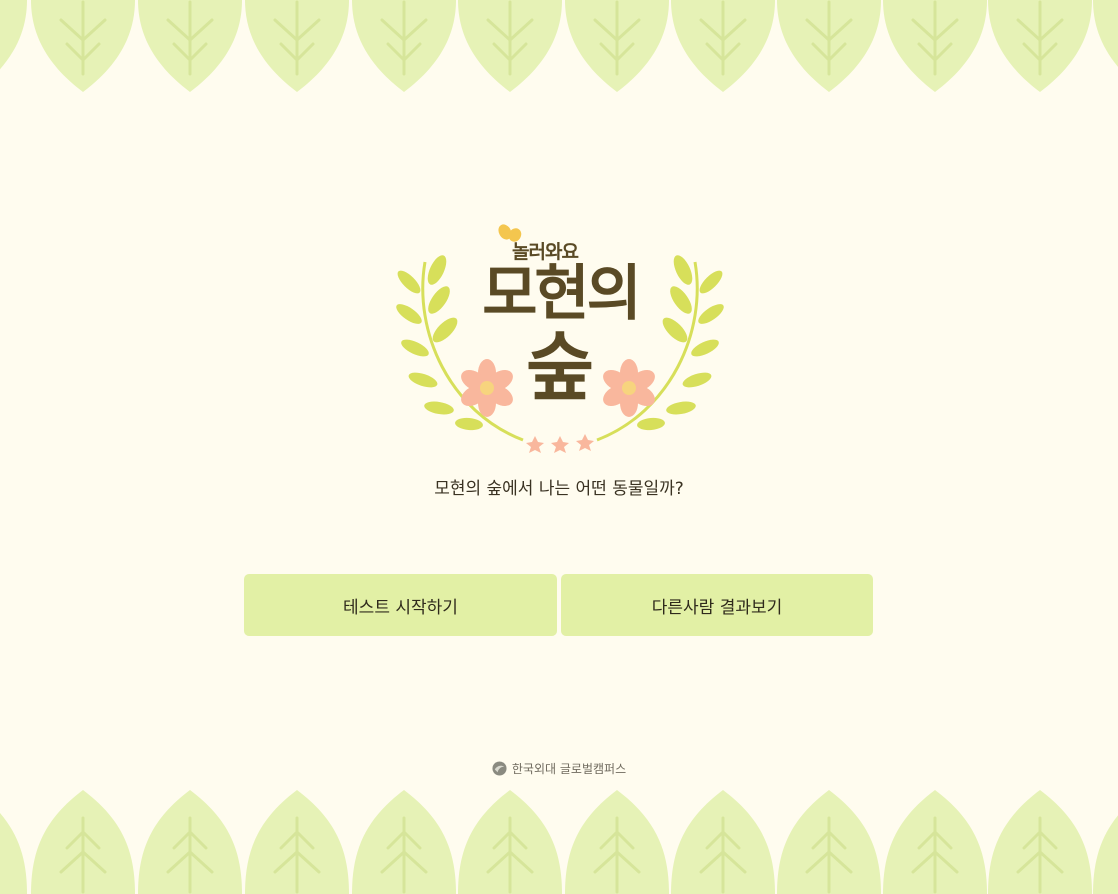 The height and width of the screenshot is (894, 1118). I want to click on university-logo-icon, so click(499, 768).